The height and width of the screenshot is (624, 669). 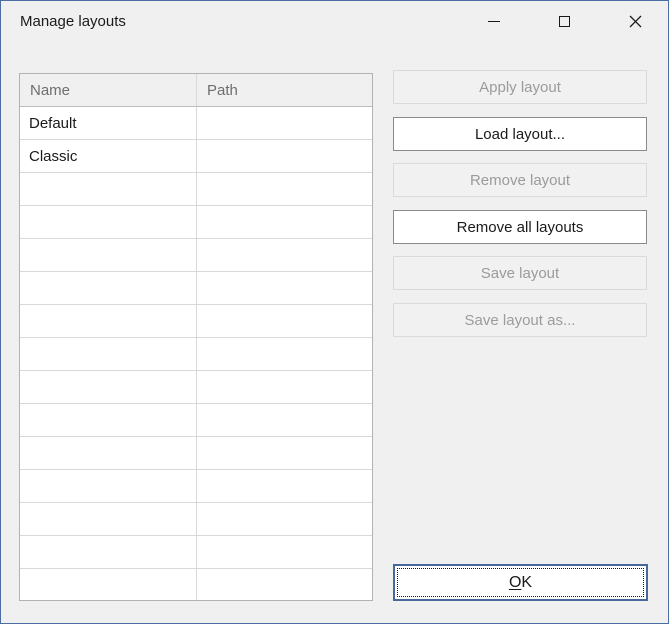 What do you see at coordinates (527, 582) in the screenshot?
I see `ok-label-rest: K` at bounding box center [527, 582].